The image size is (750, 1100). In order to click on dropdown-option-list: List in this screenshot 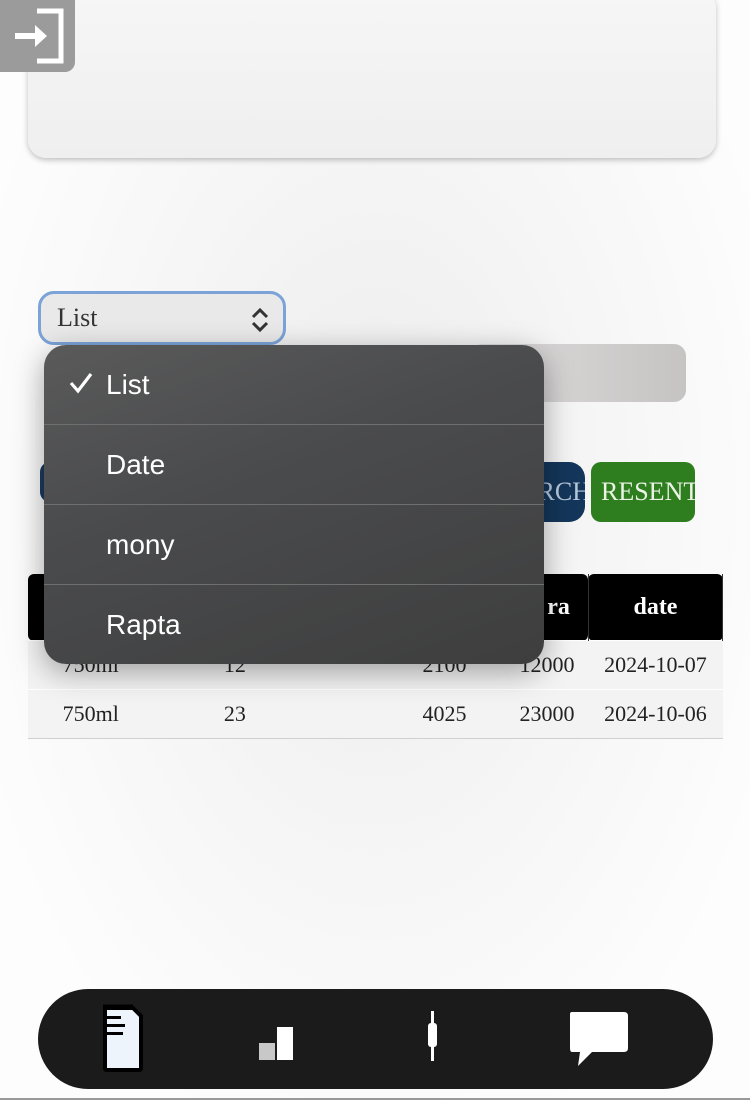, I will do `click(294, 385)`.